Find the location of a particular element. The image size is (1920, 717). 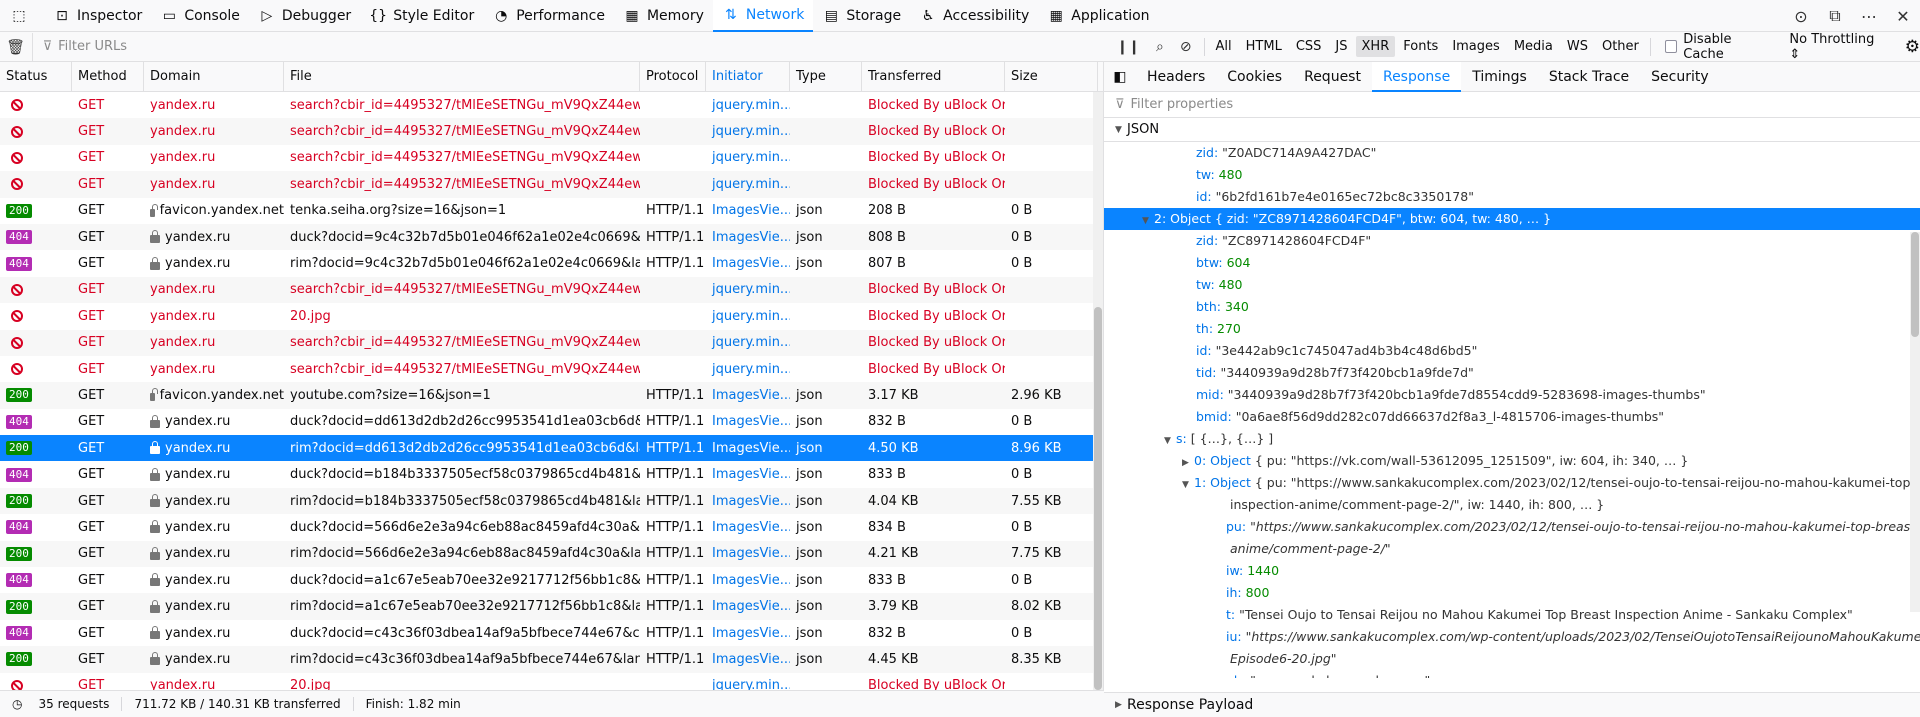

column-header-type: Type is located at coordinates (826, 77).